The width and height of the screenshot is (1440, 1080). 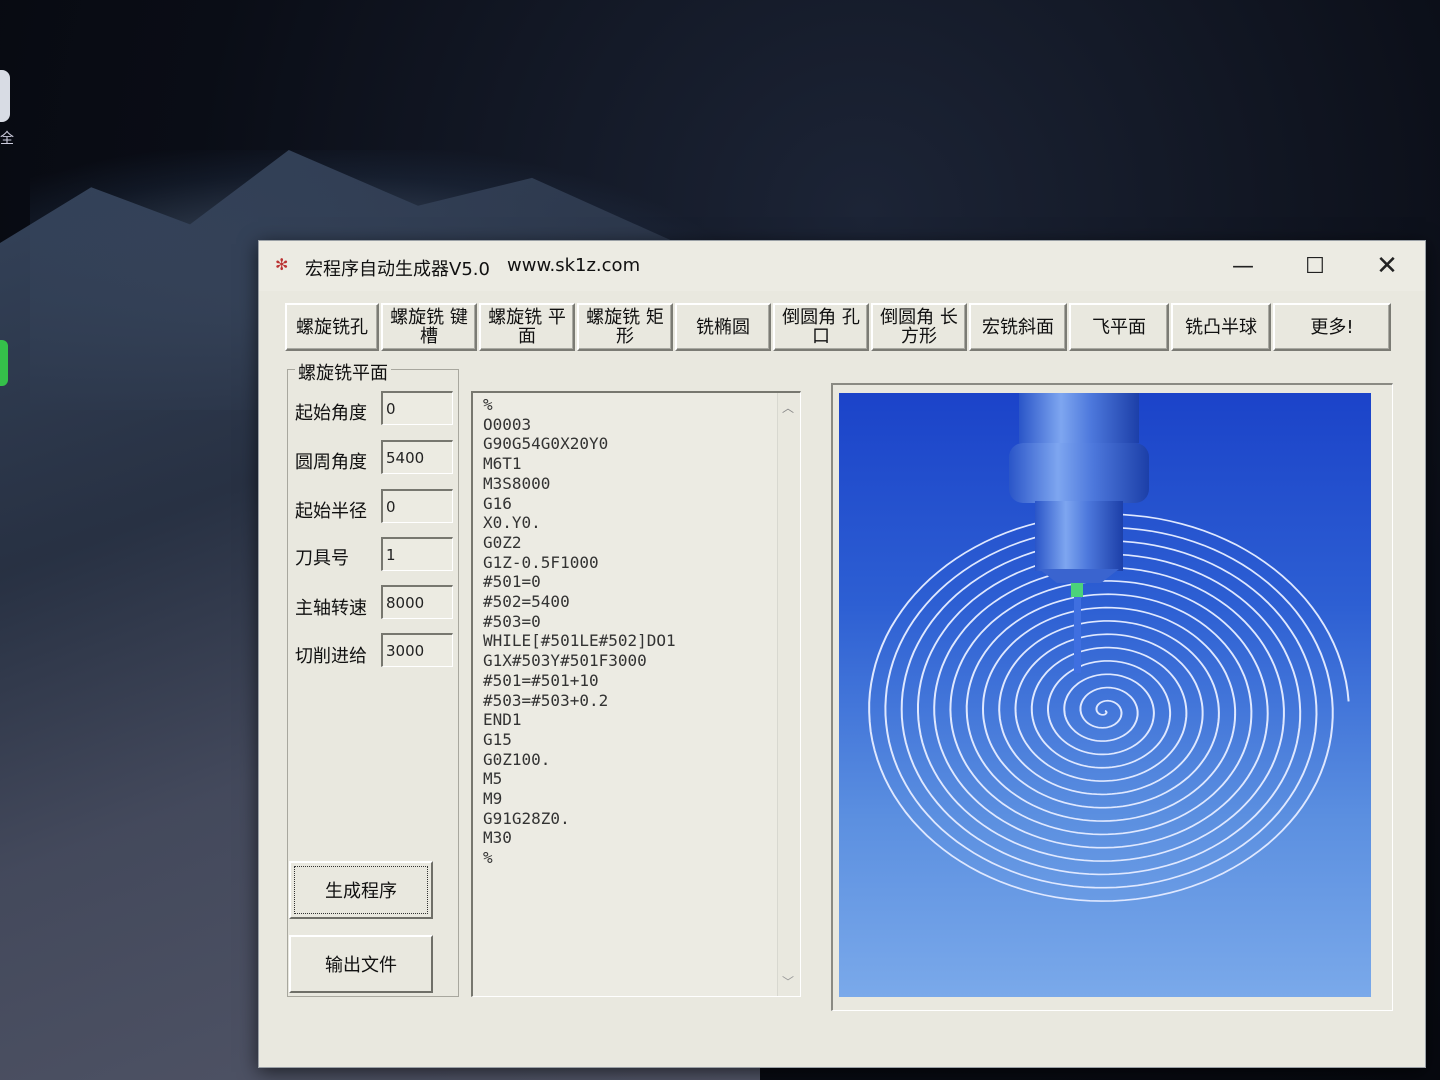 What do you see at coordinates (512, 582) in the screenshot?
I see `code-line: #501=0` at bounding box center [512, 582].